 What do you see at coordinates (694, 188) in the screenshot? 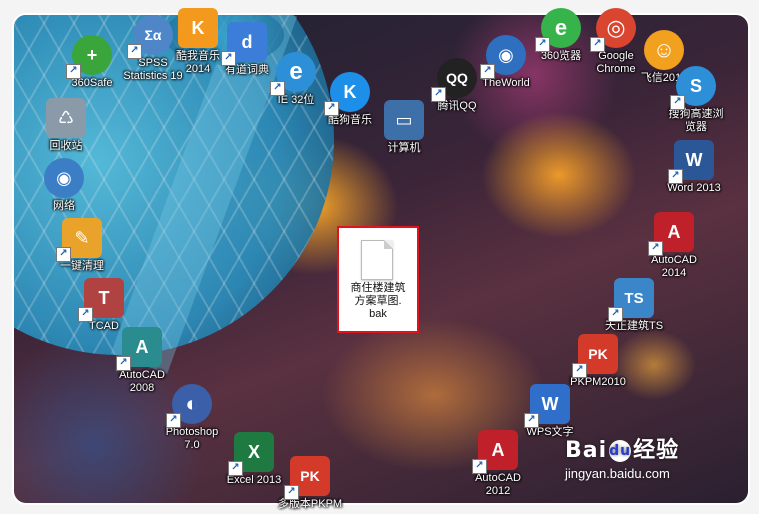
I see `icon-label: Word 2013` at bounding box center [694, 188].